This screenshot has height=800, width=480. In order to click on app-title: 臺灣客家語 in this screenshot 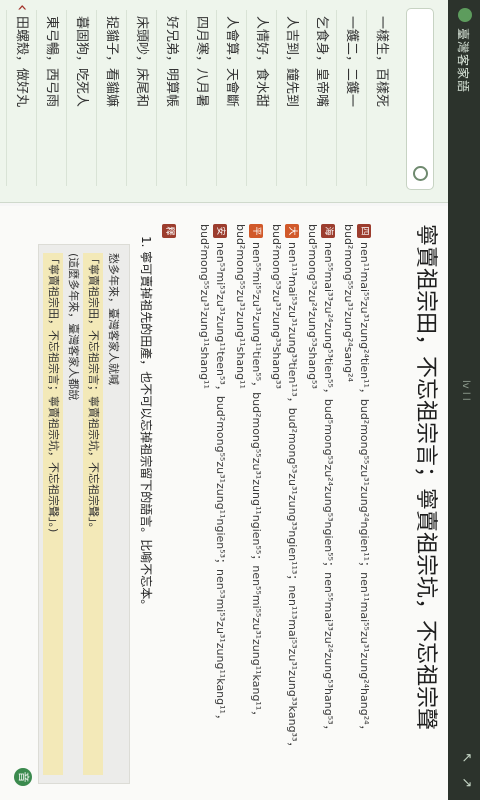, I will do `click(463, 61)`.